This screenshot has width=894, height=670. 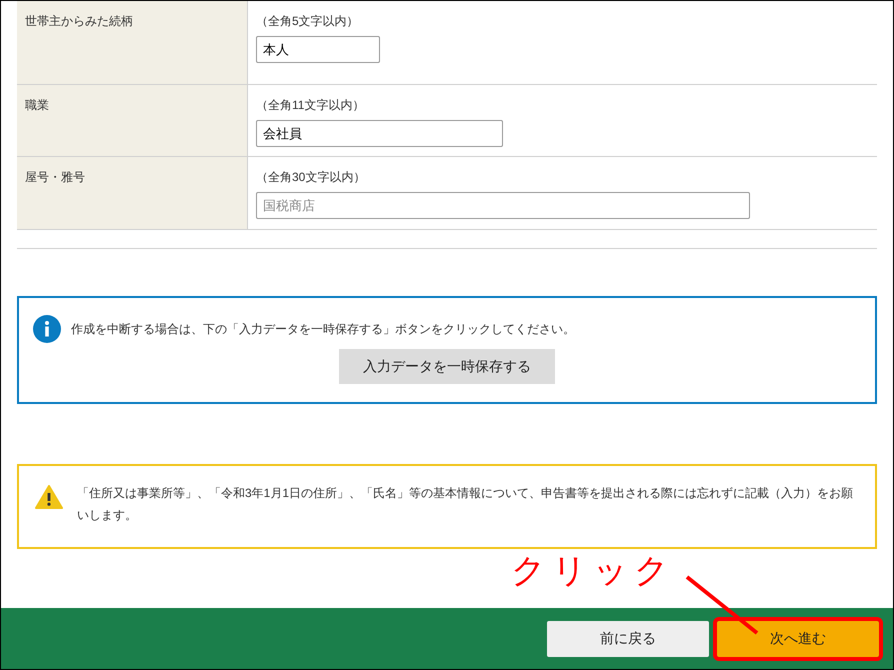 What do you see at coordinates (593, 571) in the screenshot?
I see `annotation-text: クリック` at bounding box center [593, 571].